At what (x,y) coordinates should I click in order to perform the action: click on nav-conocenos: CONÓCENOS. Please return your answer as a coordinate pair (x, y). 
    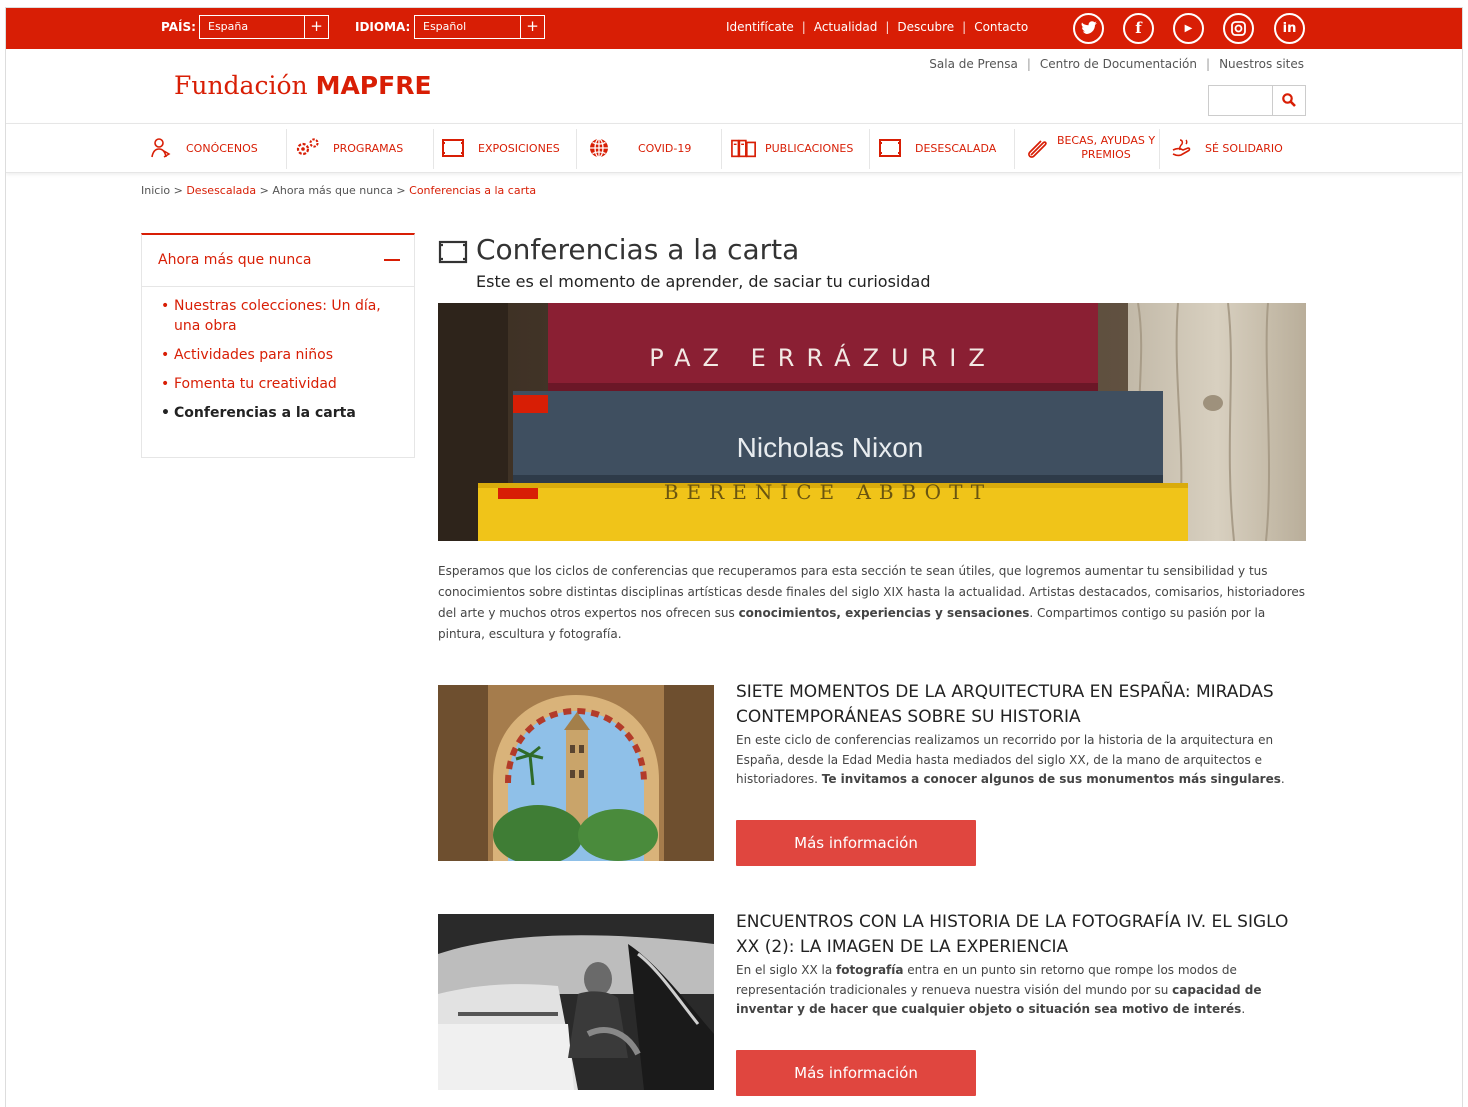
    Looking at the image, I should click on (203, 148).